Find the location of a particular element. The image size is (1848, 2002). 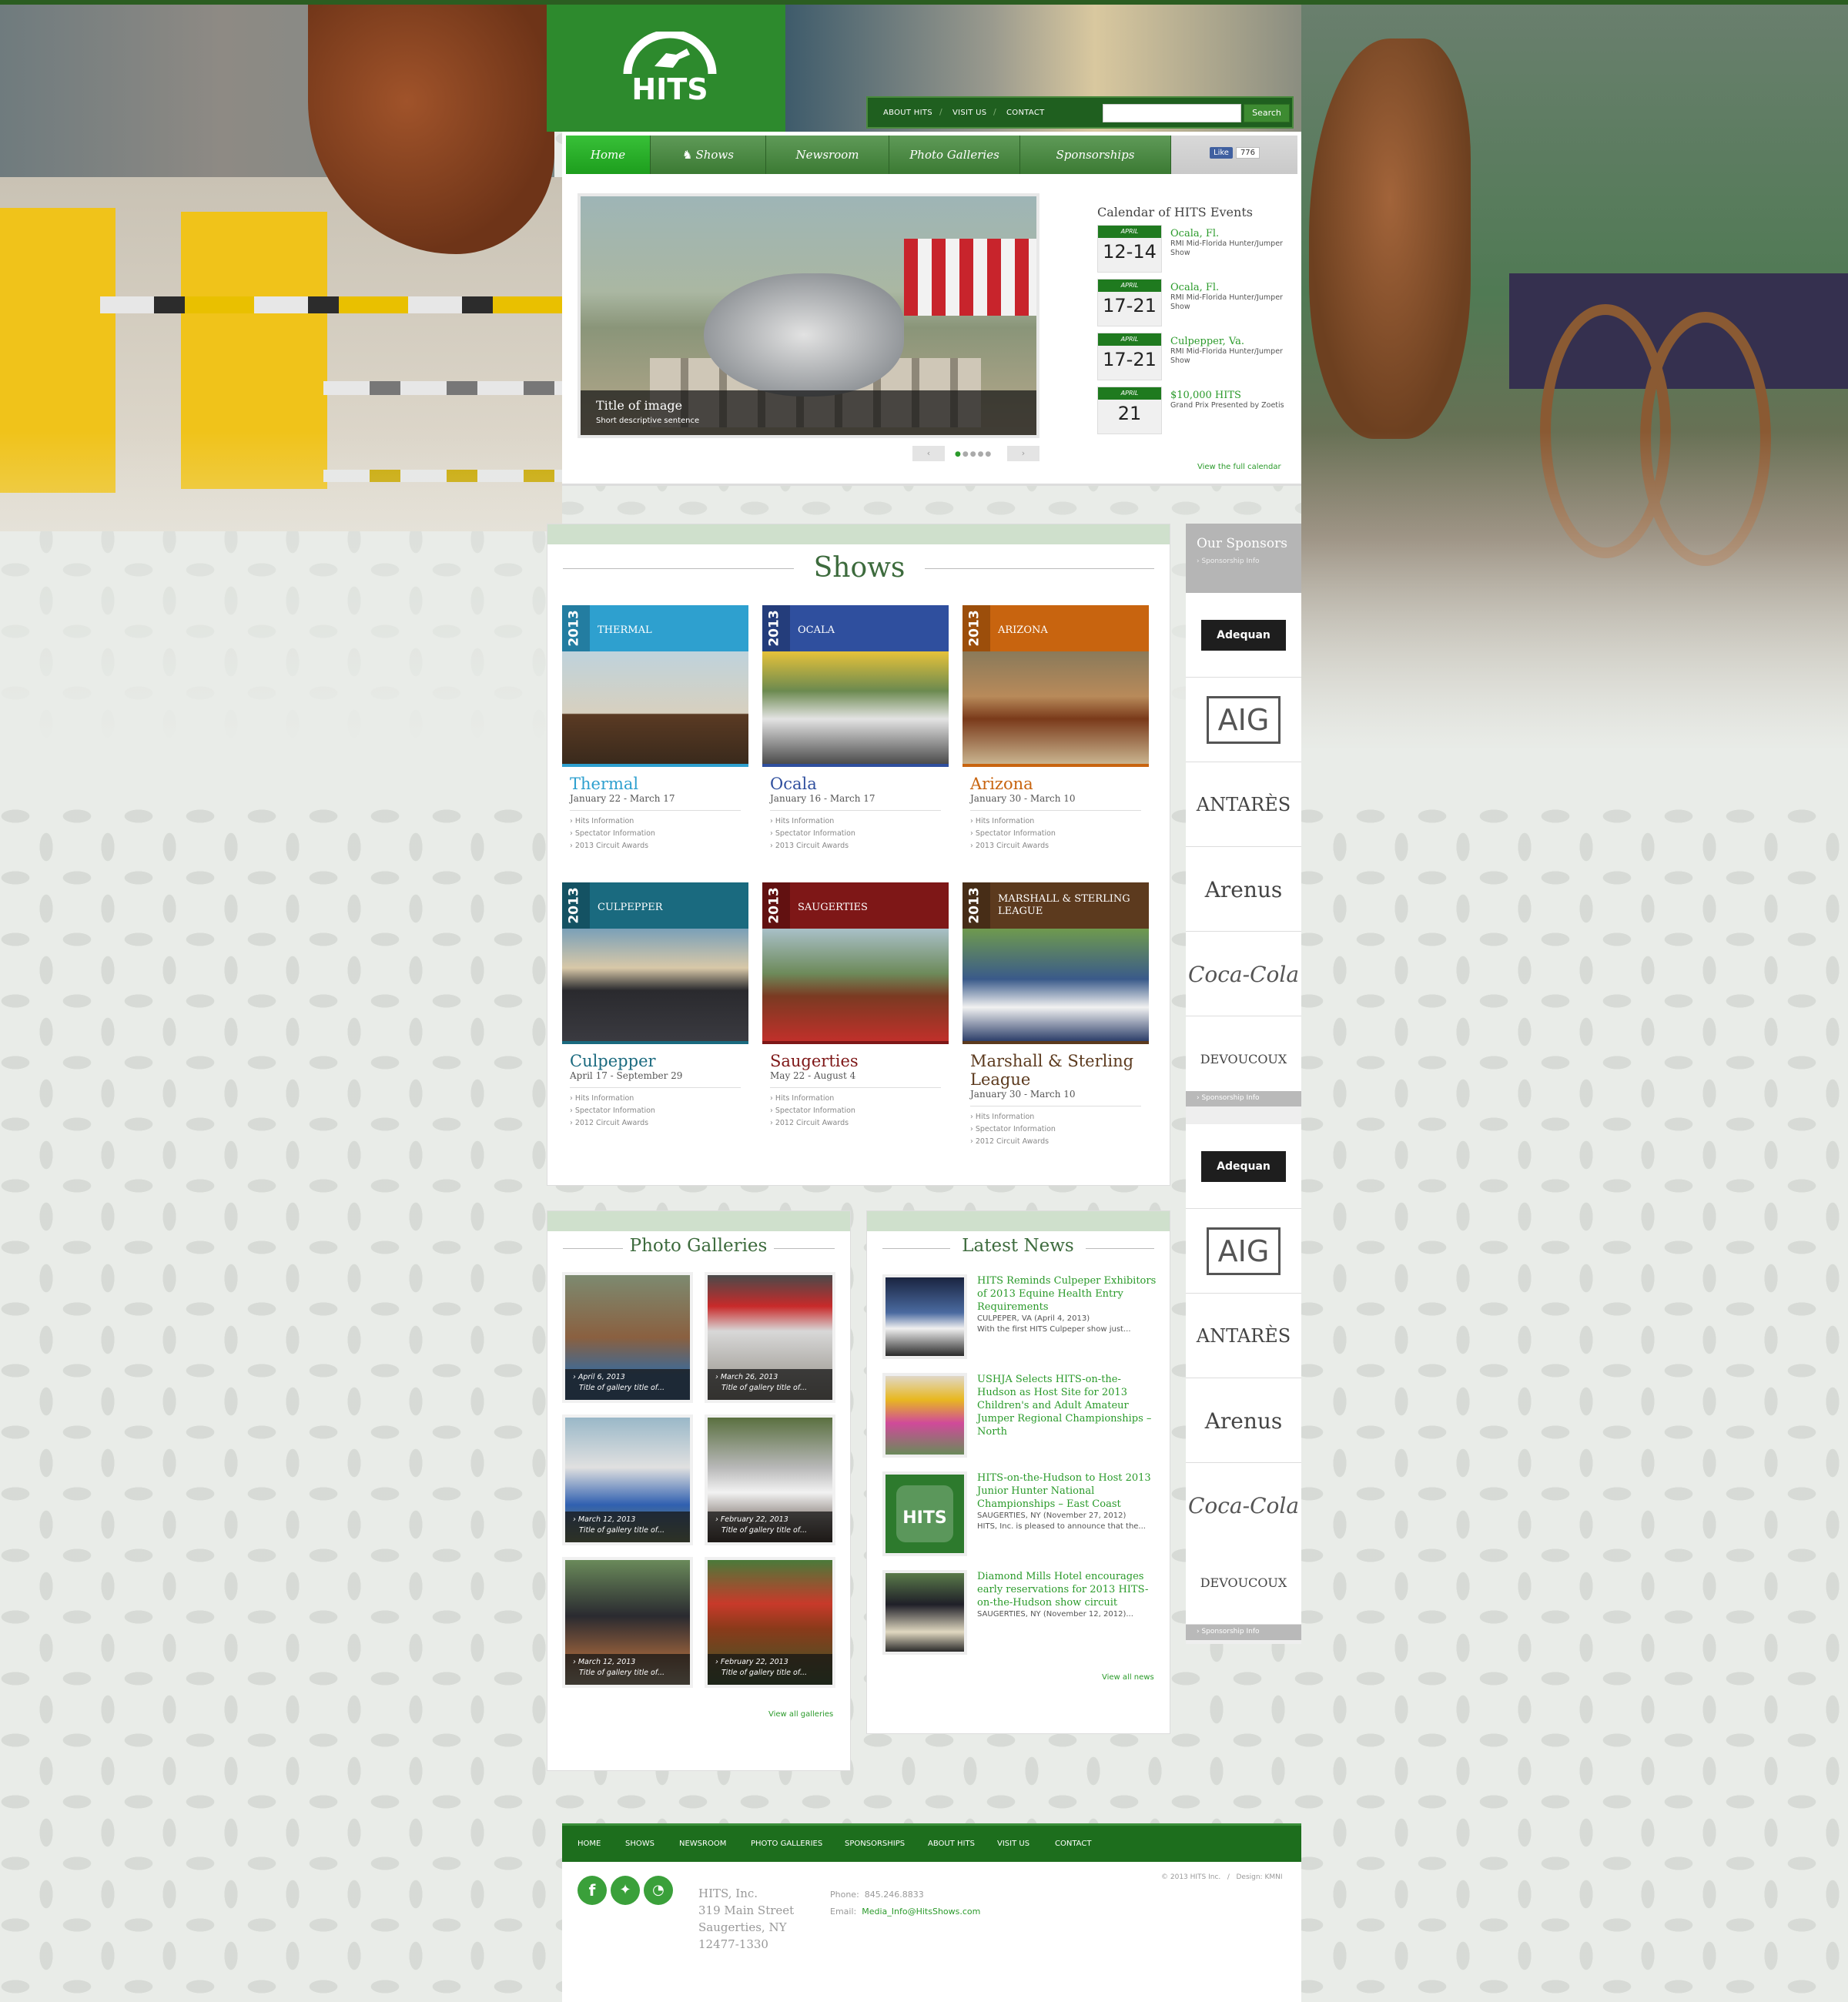

view-all-galleries-link: View all galleries is located at coordinates (800, 1715).